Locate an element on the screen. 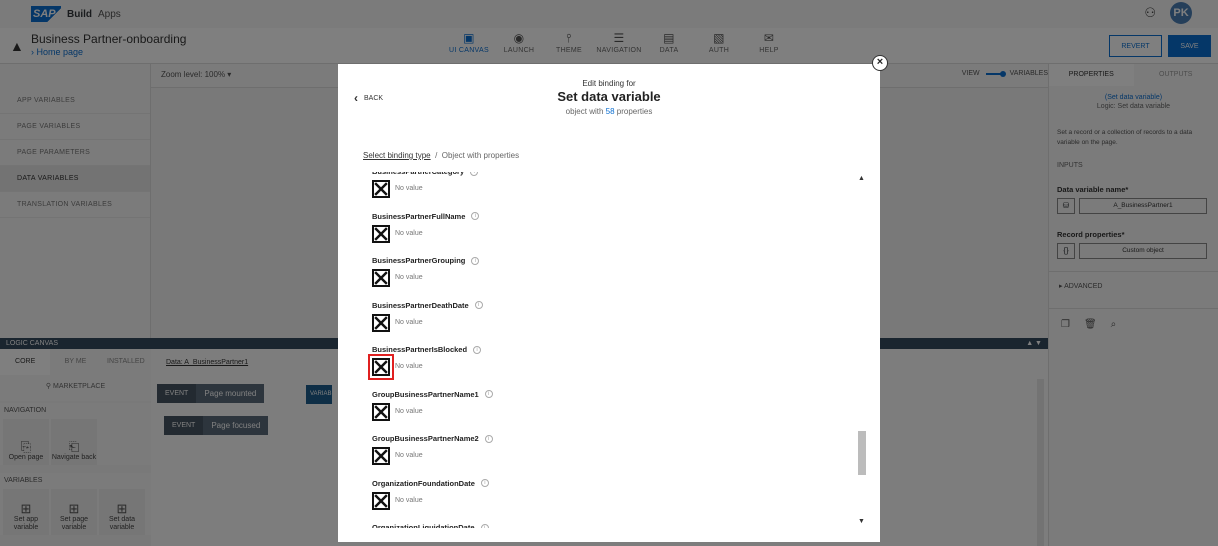 This screenshot has width=1218, height=546. dialog-subtitle: object with 58 properties is located at coordinates (609, 111).